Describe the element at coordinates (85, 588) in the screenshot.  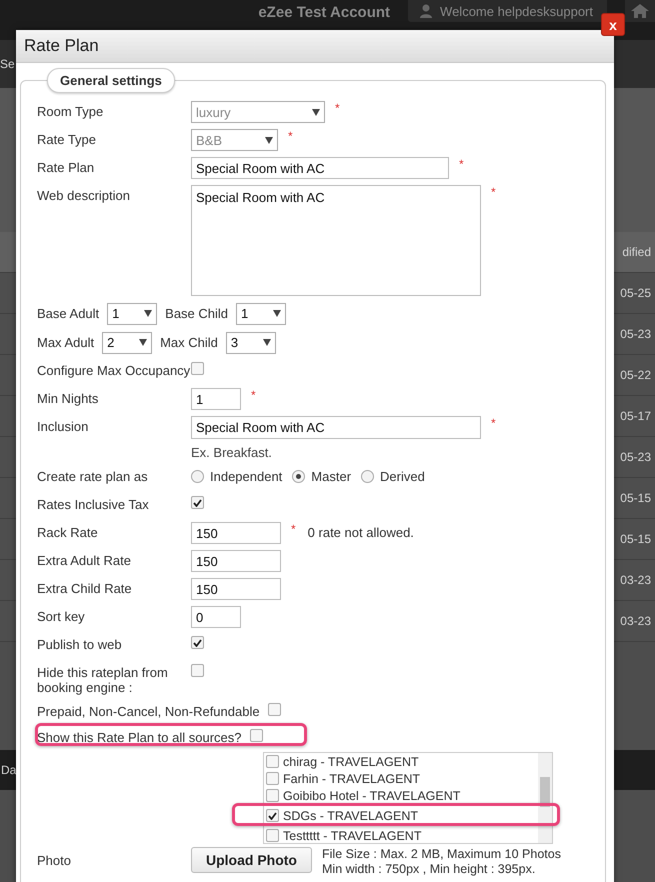
I see `field-label: Extra Child Rate` at that location.